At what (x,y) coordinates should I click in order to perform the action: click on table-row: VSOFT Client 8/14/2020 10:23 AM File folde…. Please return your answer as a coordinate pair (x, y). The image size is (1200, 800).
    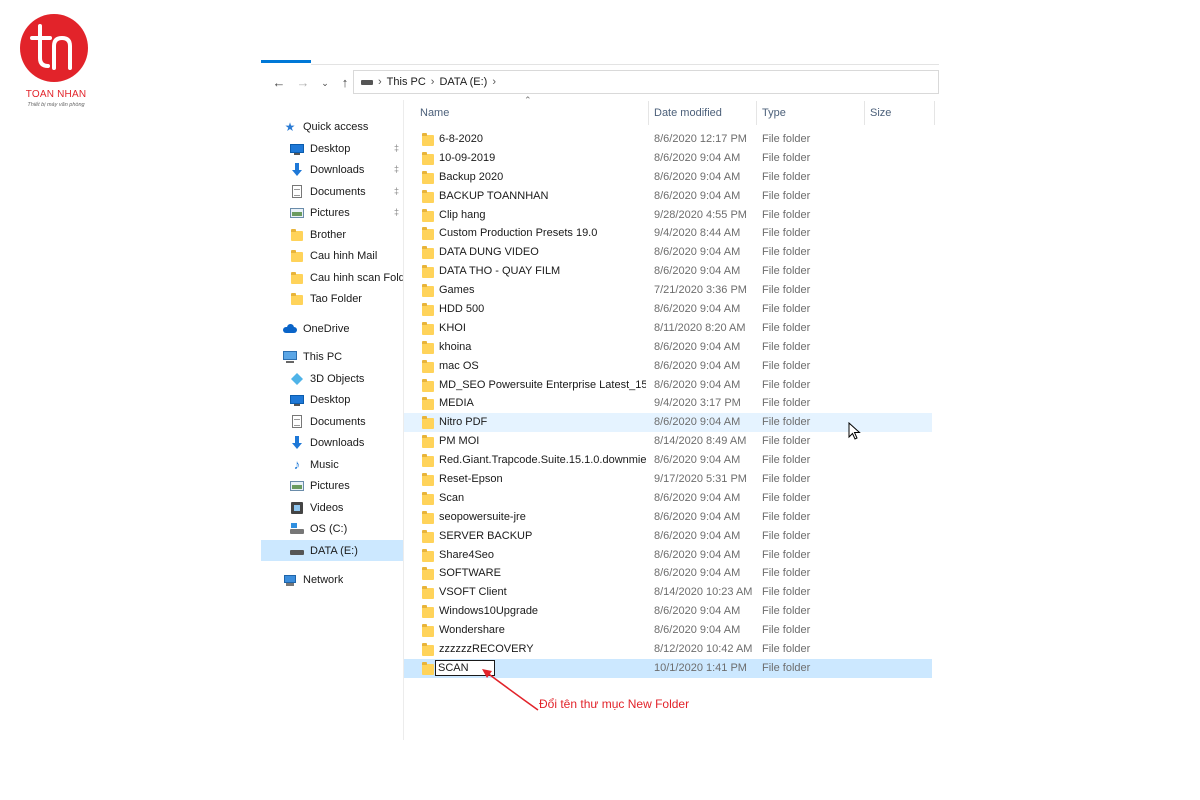
    Looking at the image, I should click on (668, 592).